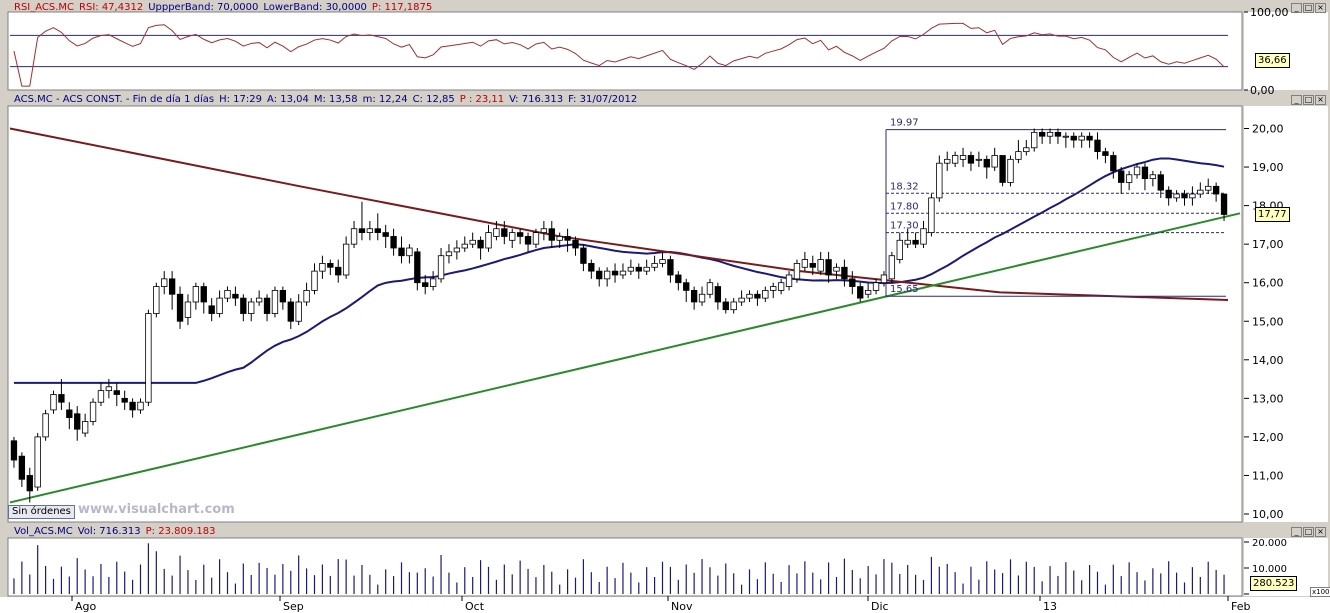 This screenshot has width=1330, height=613. I want to click on x-axis-label: Dic, so click(880, 606).